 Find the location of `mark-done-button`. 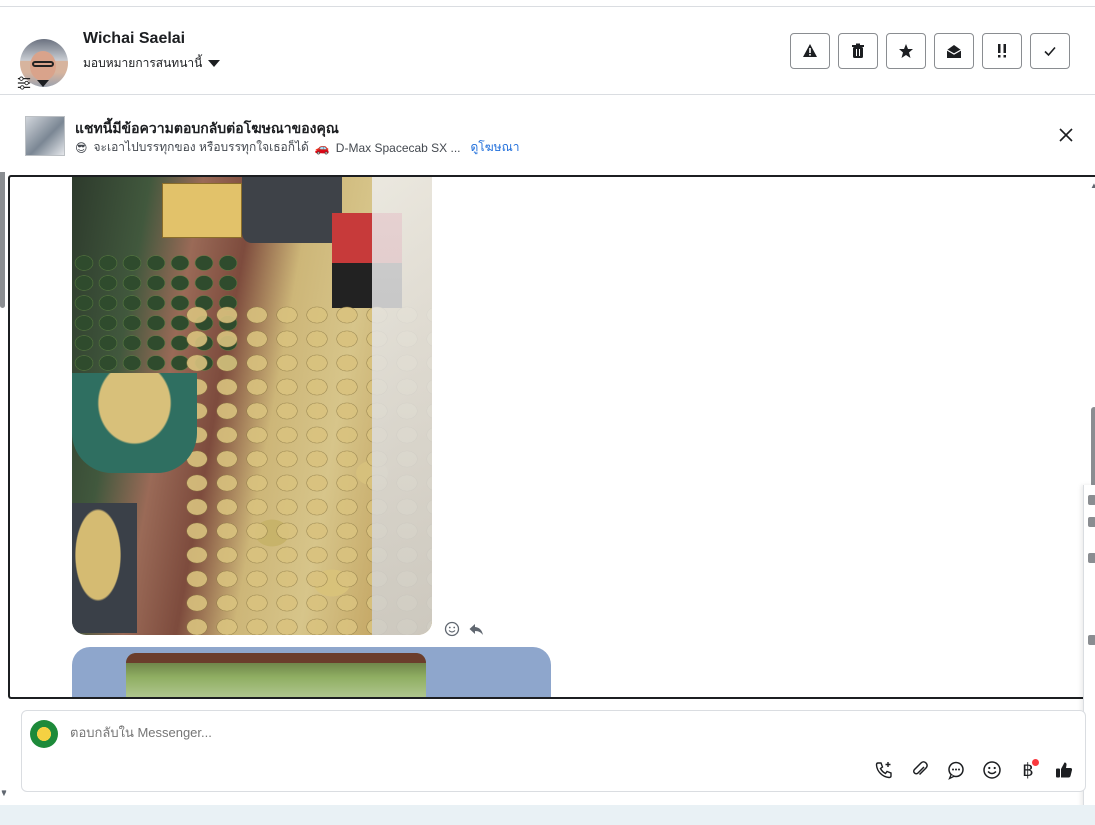

mark-done-button is located at coordinates (1050, 51).